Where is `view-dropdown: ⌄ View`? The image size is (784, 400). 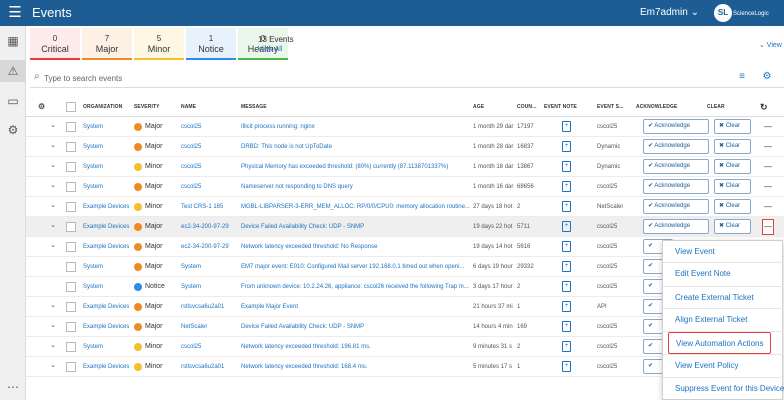
view-dropdown: ⌄ View is located at coordinates (770, 45).